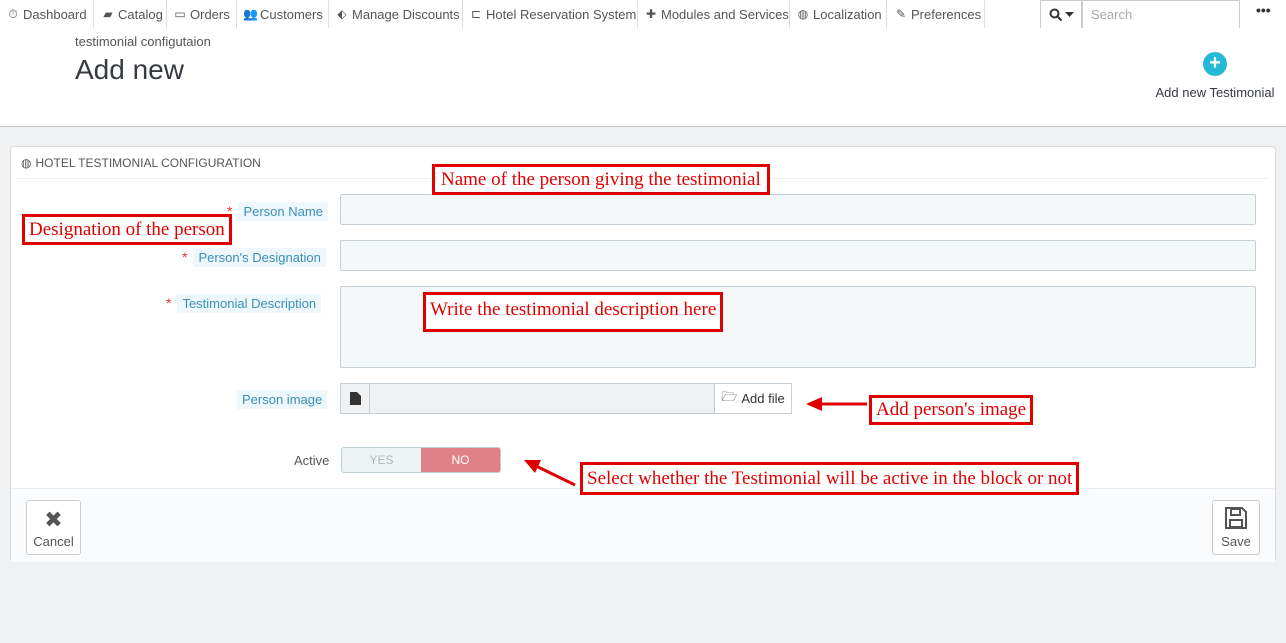 The image size is (1286, 643). I want to click on arrow-image, so click(836, 404).